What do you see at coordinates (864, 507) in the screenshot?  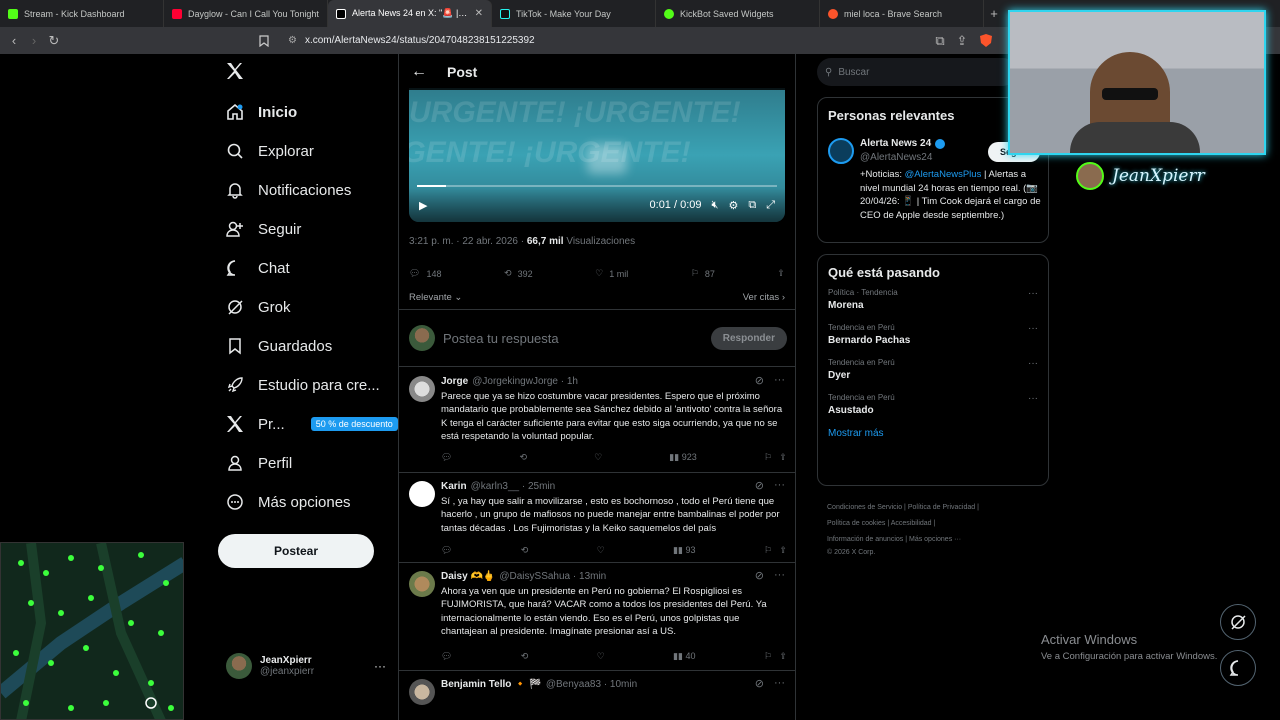 I see `footer-link: Condiciones de Servicio` at bounding box center [864, 507].